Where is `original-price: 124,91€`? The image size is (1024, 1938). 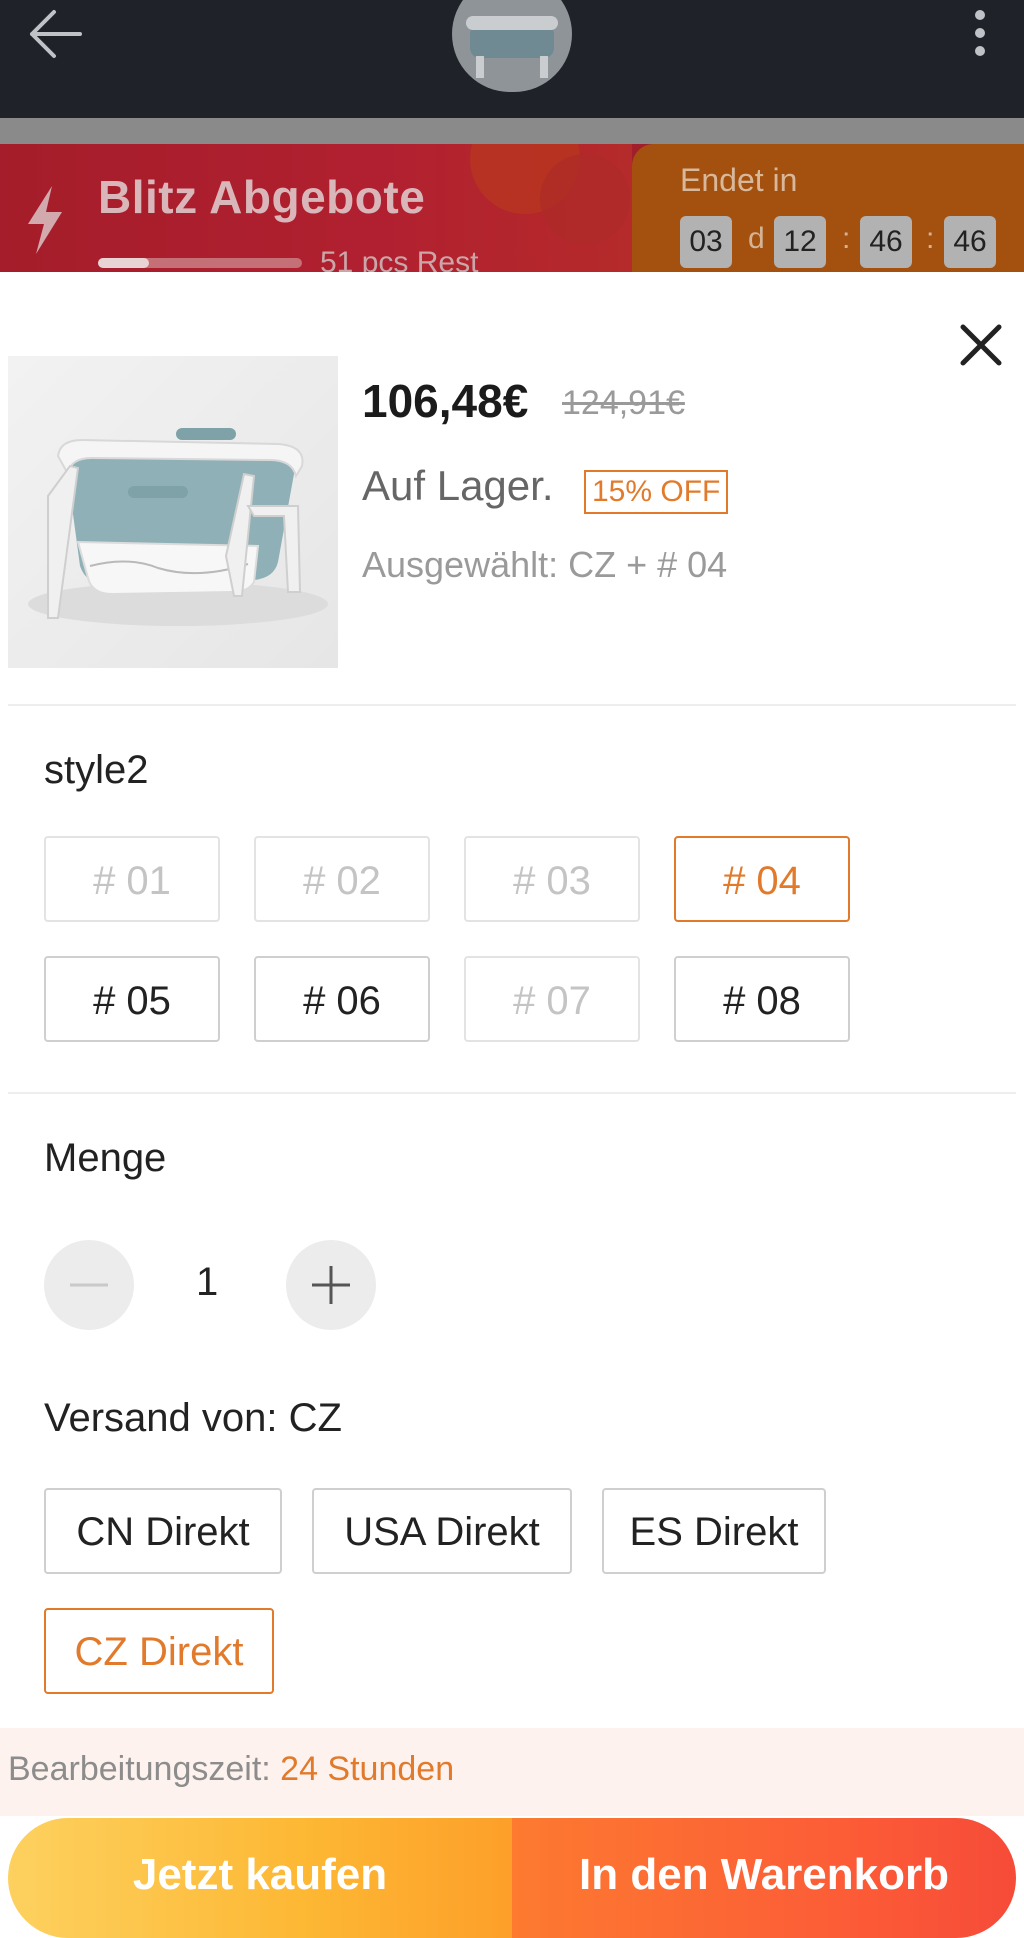 original-price: 124,91€ is located at coordinates (623, 403).